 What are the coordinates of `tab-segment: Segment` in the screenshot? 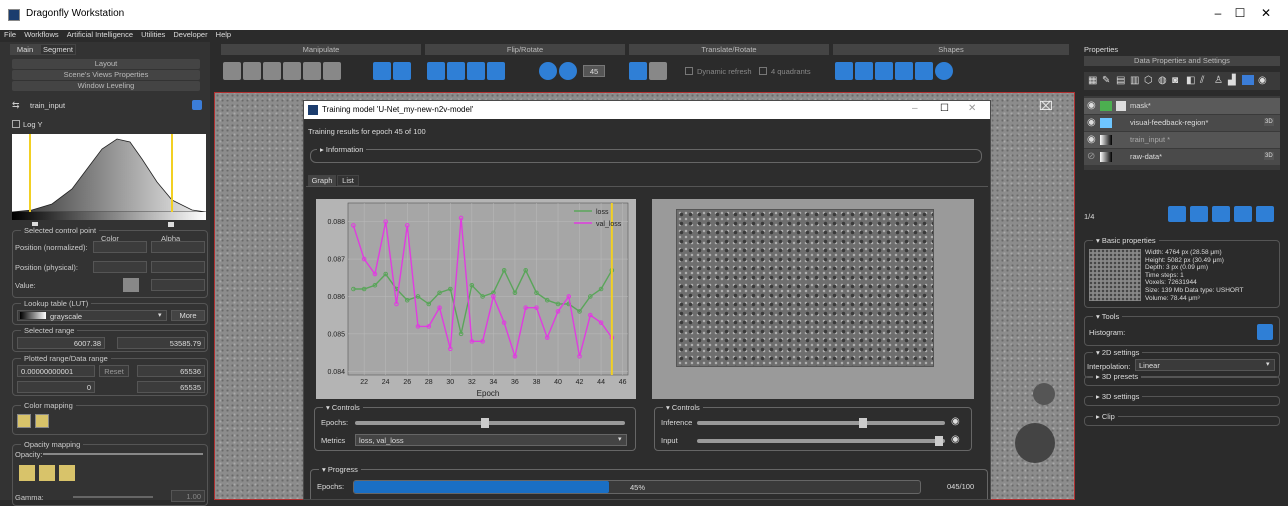 It's located at (58, 49).